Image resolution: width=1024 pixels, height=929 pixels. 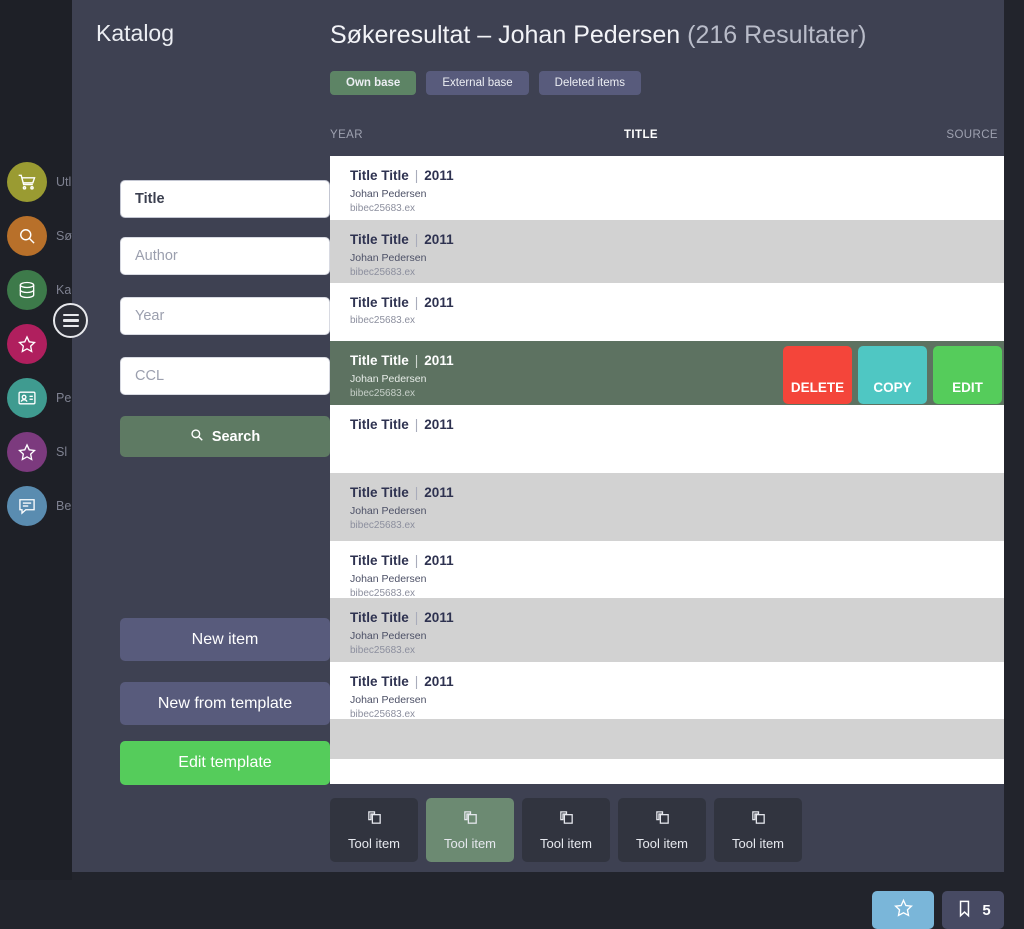 I want to click on tool-item-3: Tool item, so click(x=566, y=830).